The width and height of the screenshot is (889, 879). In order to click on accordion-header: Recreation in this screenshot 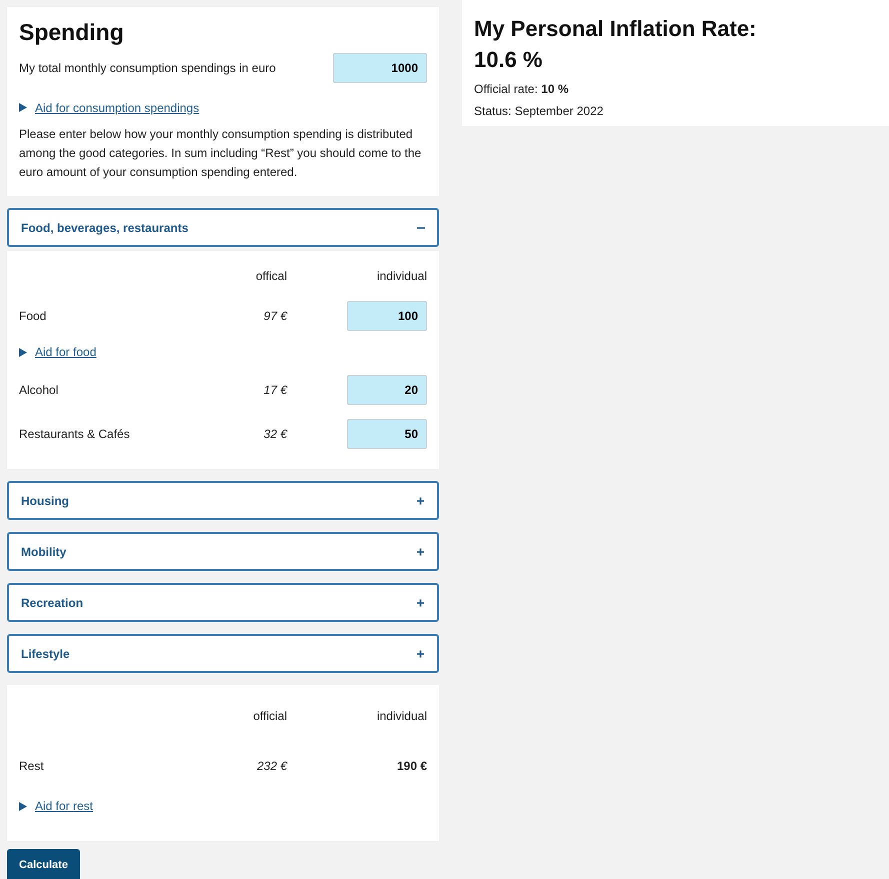, I will do `click(223, 602)`.